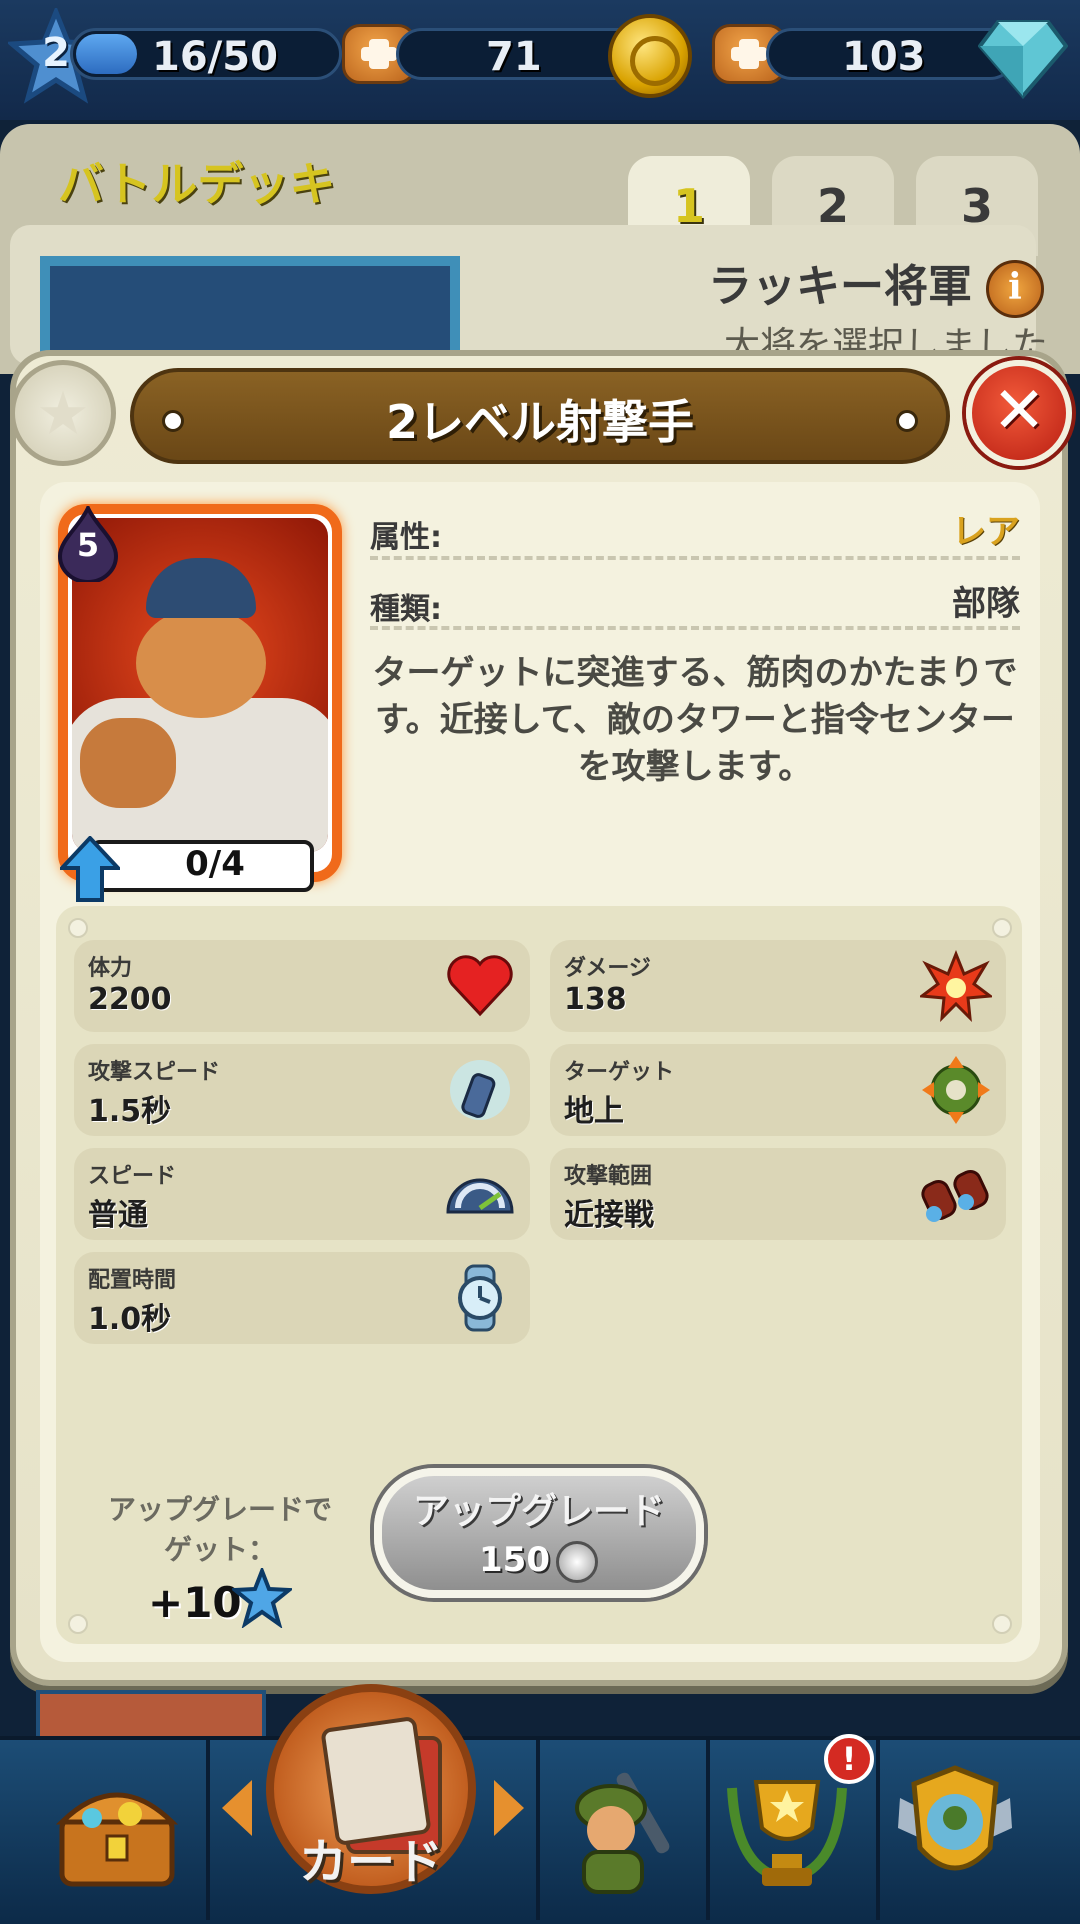 The width and height of the screenshot is (1080, 1924). I want to click on xp-star-icon, so click(262, 1598).